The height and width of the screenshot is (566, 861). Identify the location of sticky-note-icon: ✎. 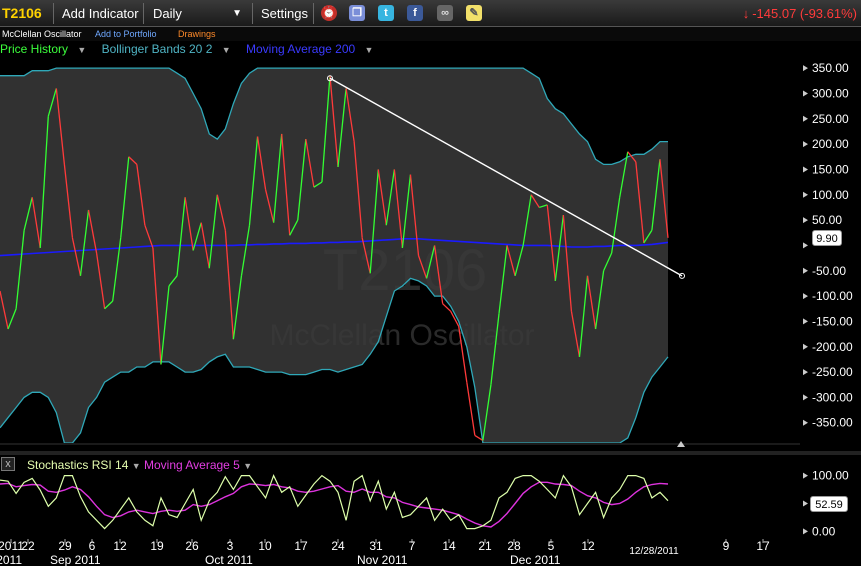
(474, 13).